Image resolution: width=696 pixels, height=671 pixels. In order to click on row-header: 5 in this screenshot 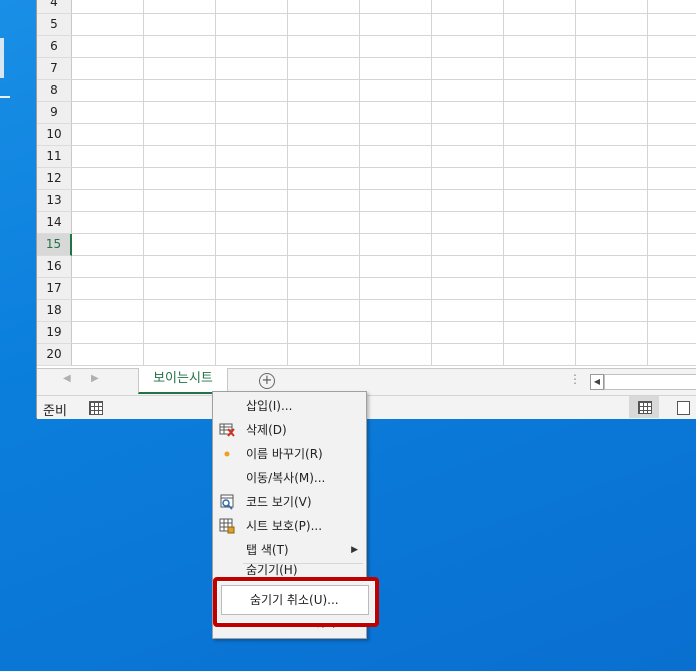, I will do `click(54, 25)`.